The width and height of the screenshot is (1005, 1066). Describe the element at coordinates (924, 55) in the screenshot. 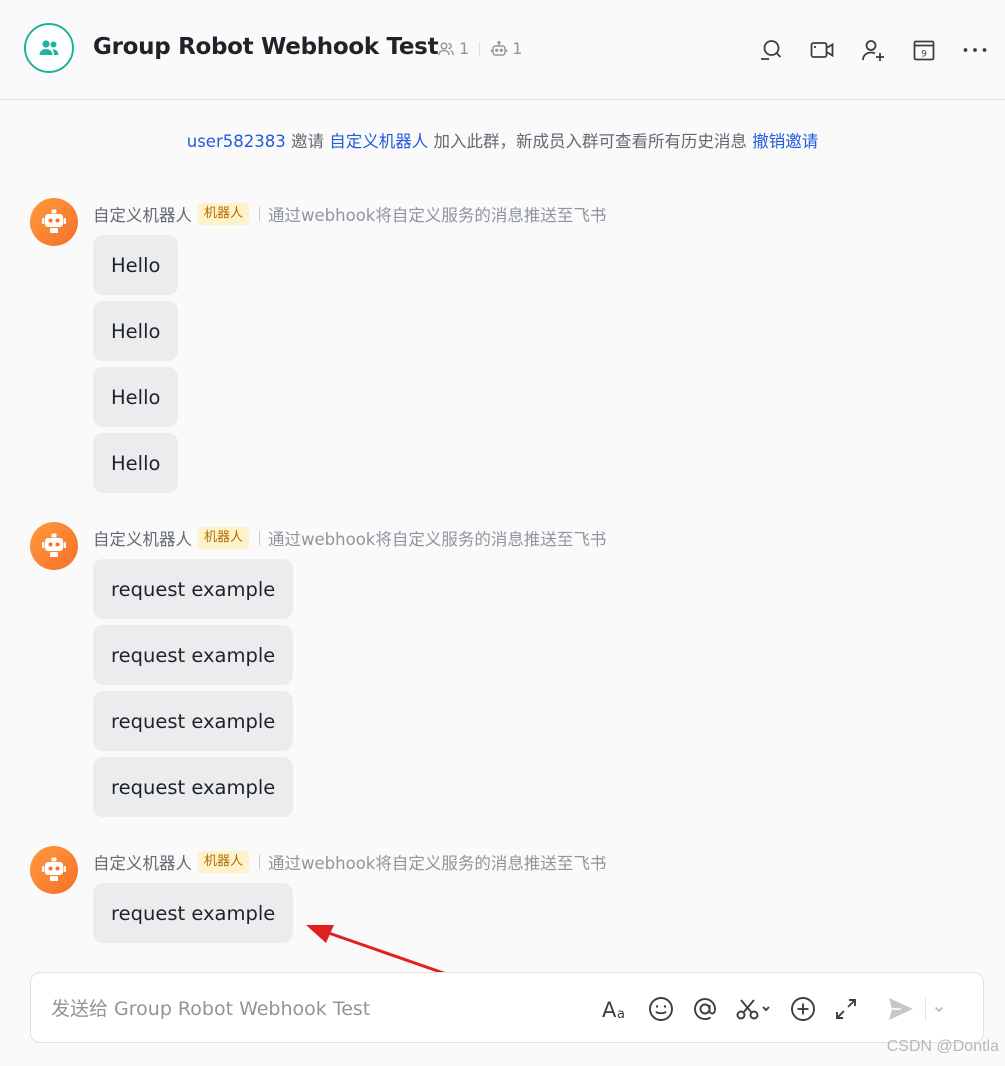

I see `svg-text: 9` at that location.